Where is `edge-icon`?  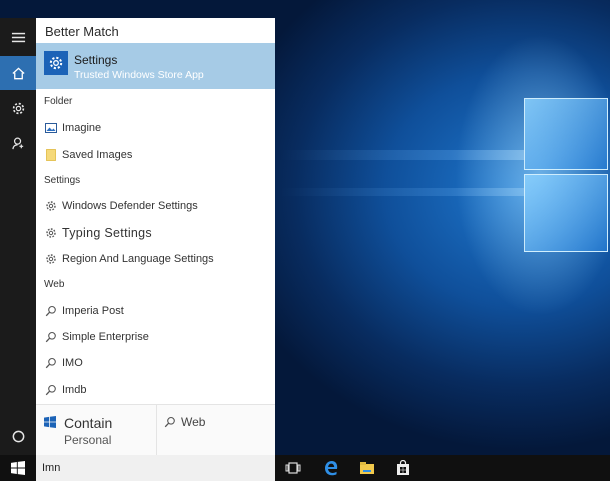 edge-icon is located at coordinates (331, 468).